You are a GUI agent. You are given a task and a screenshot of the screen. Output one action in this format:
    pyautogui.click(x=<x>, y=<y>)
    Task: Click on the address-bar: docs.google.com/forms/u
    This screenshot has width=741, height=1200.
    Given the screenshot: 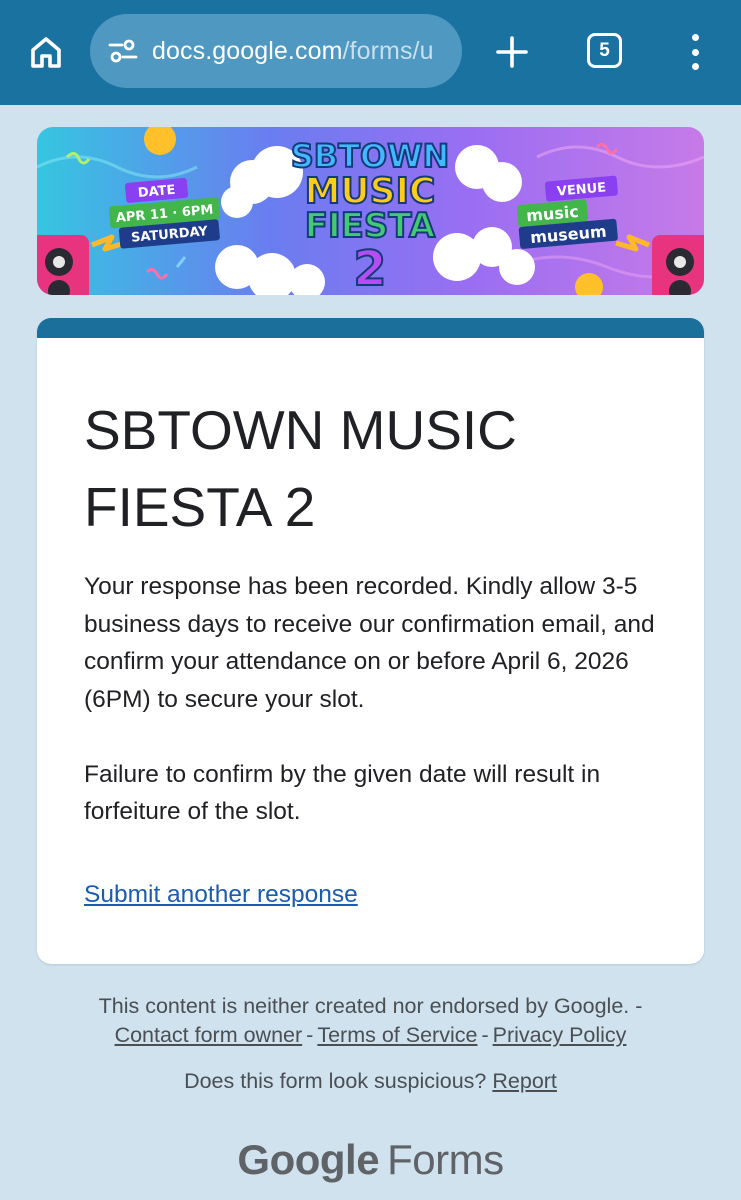 What is the action you would take?
    pyautogui.click(x=276, y=51)
    